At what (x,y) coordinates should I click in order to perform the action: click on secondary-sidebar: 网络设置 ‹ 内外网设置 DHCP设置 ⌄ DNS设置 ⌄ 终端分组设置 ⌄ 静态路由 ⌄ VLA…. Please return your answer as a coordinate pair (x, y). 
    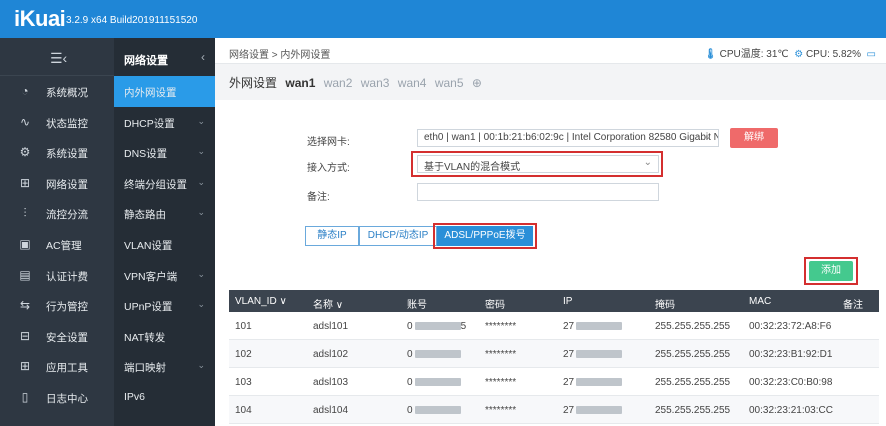
    Looking at the image, I should click on (164, 232).